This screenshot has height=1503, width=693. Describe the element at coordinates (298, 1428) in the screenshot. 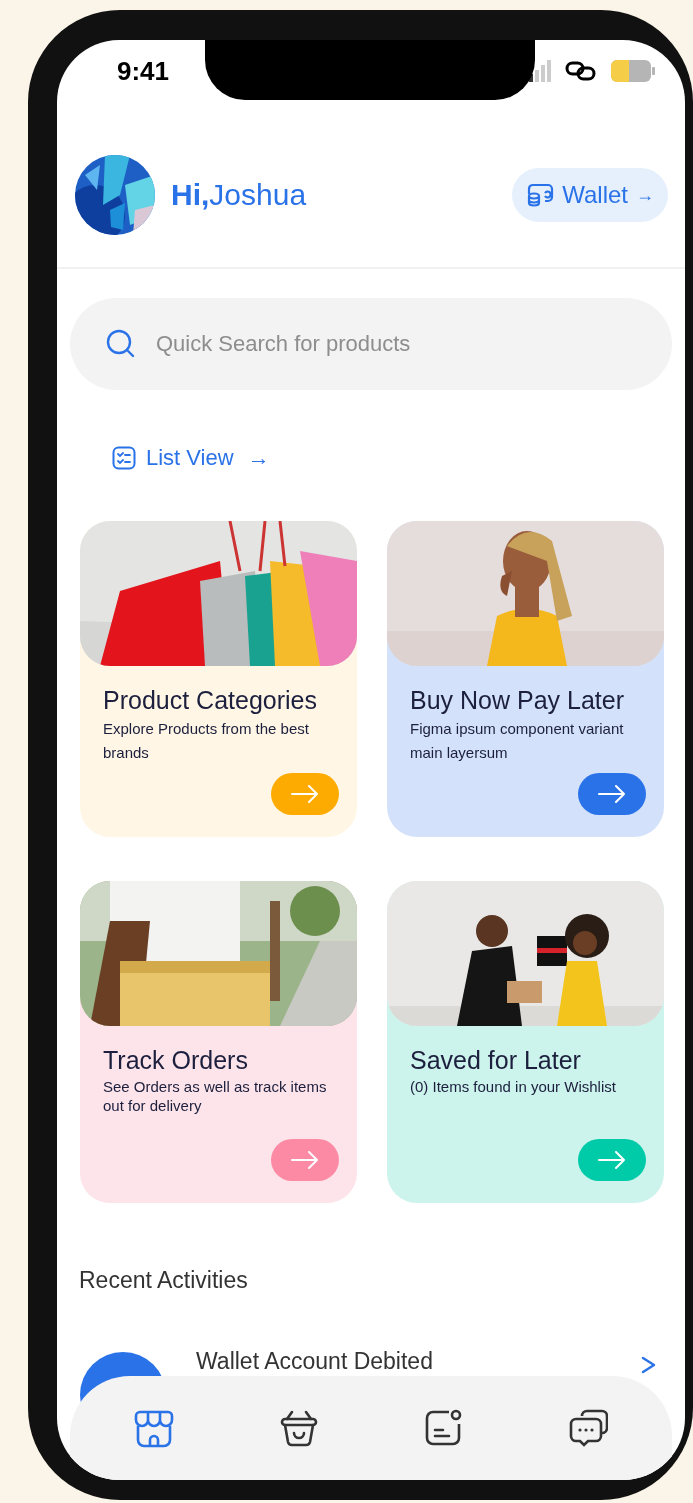

I see `basket-icon` at that location.